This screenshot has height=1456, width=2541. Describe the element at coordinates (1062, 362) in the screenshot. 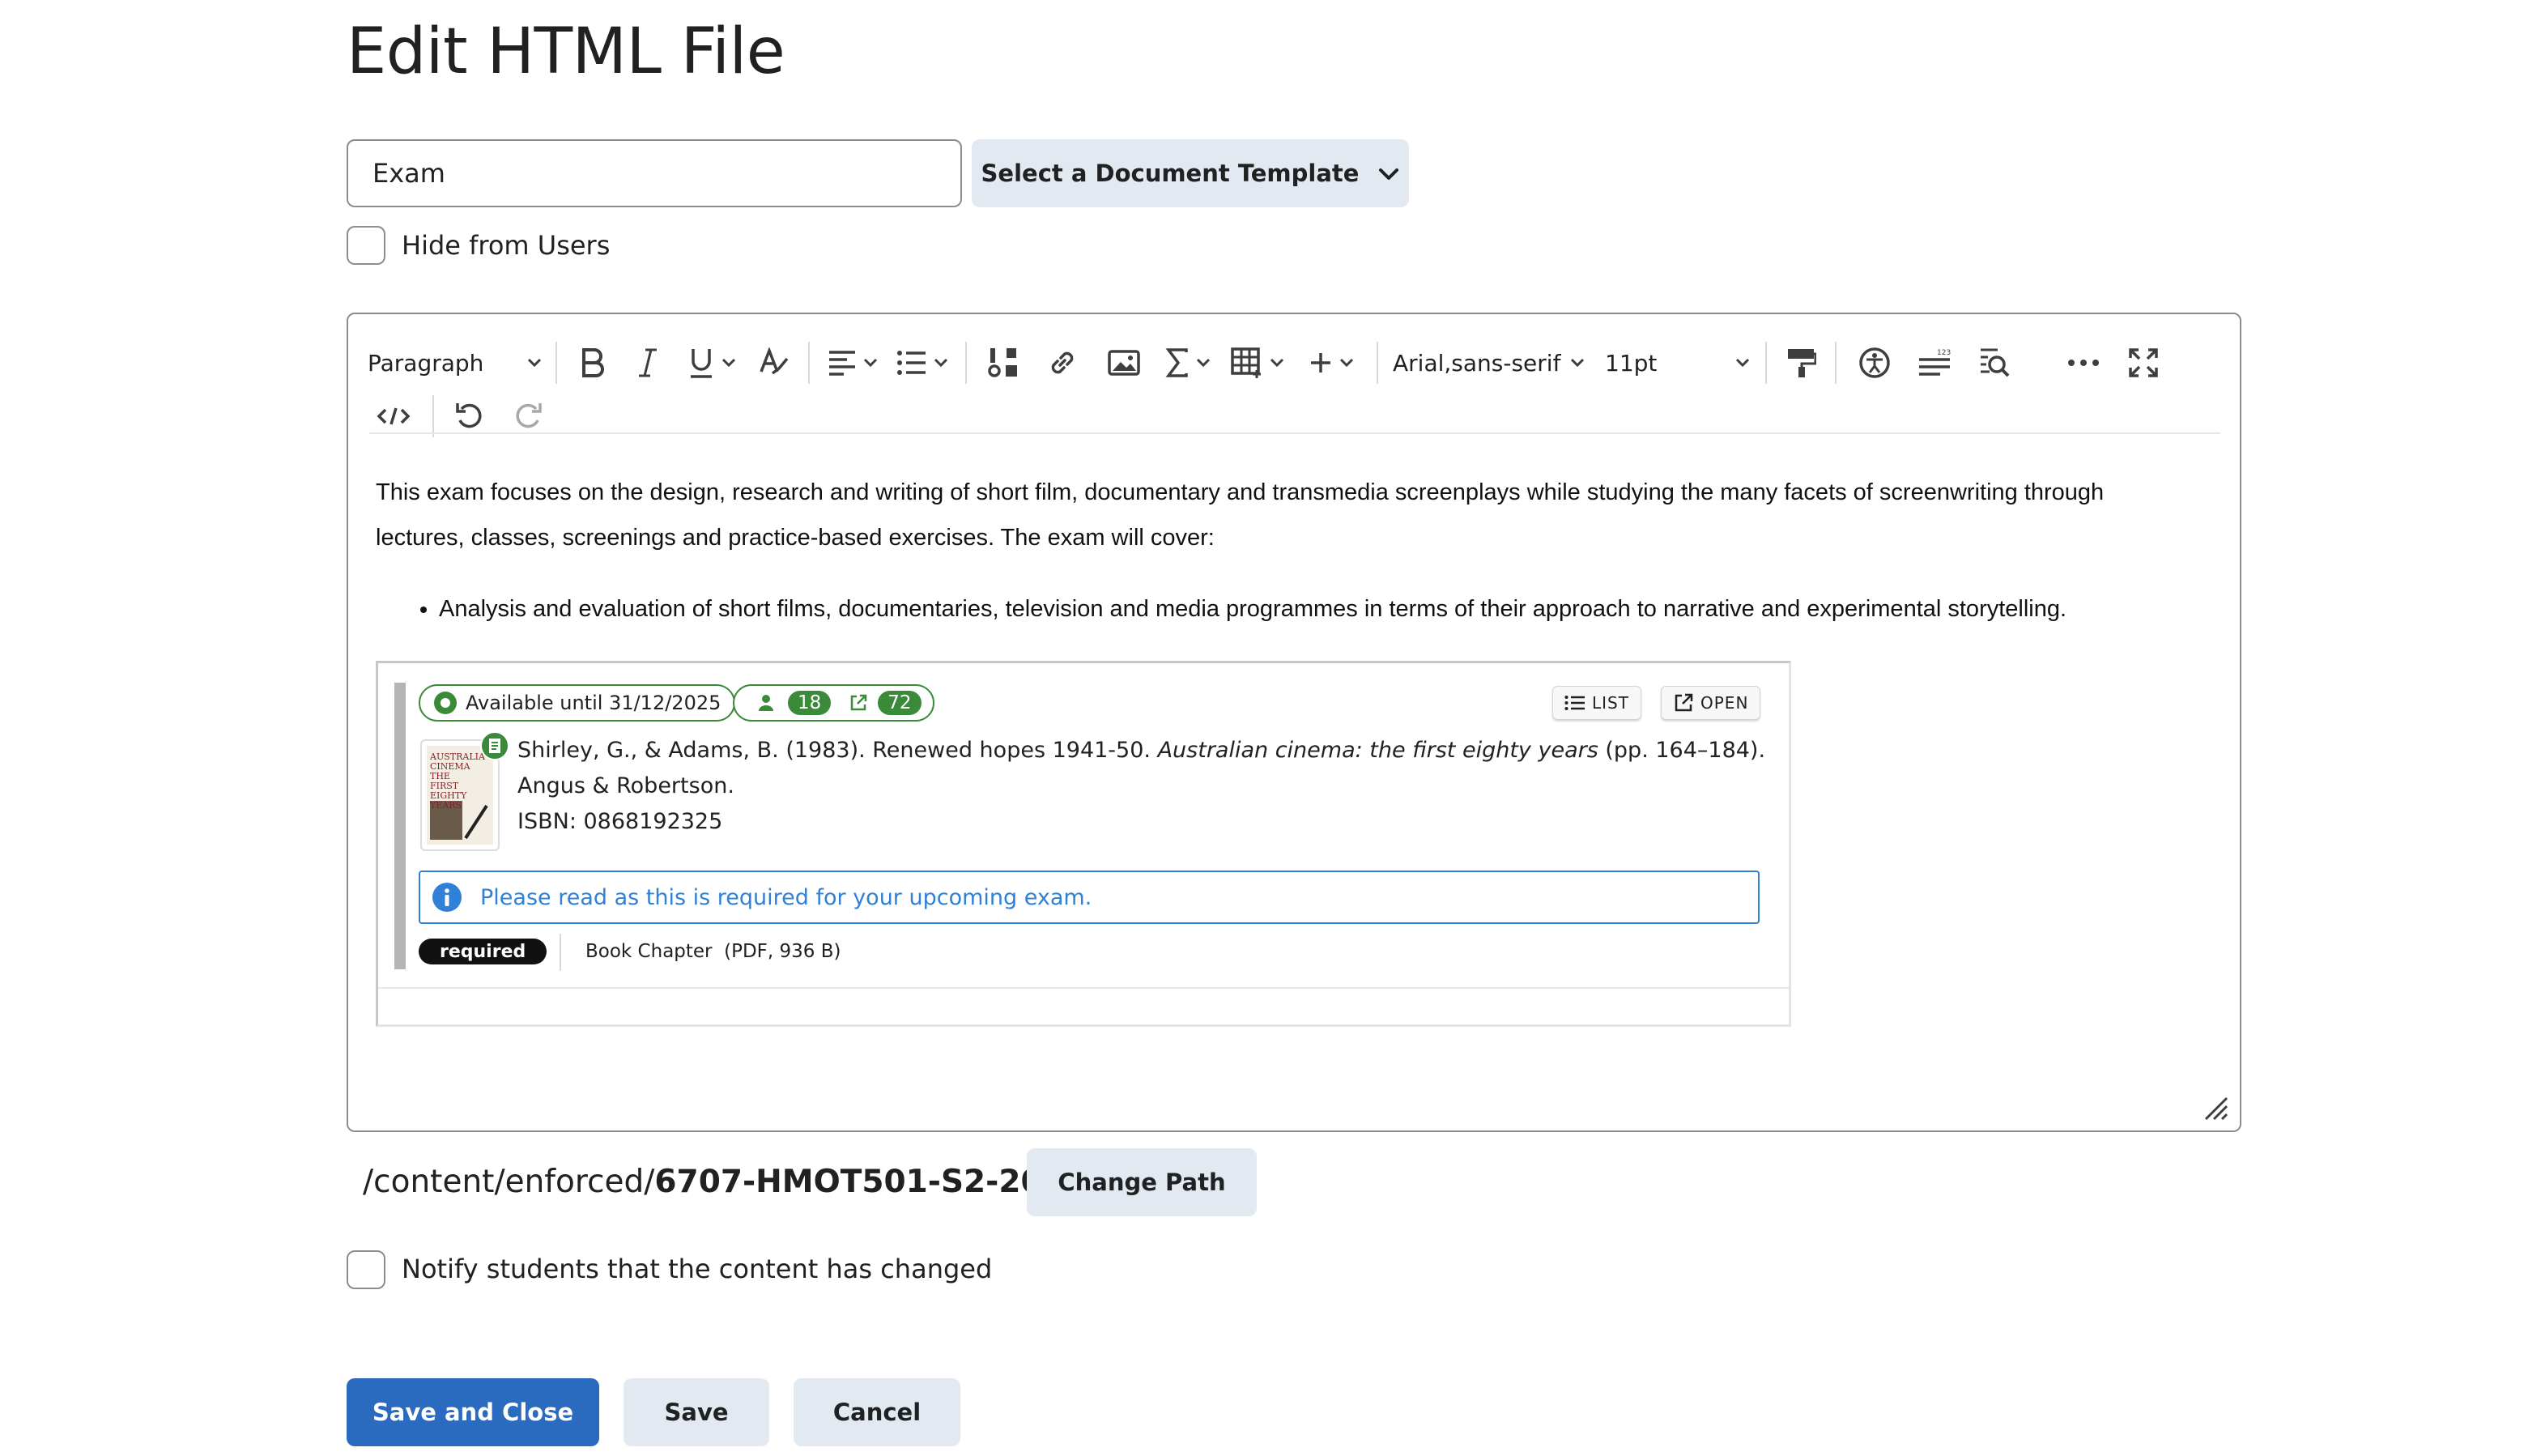

I see `insert-link-button` at that location.